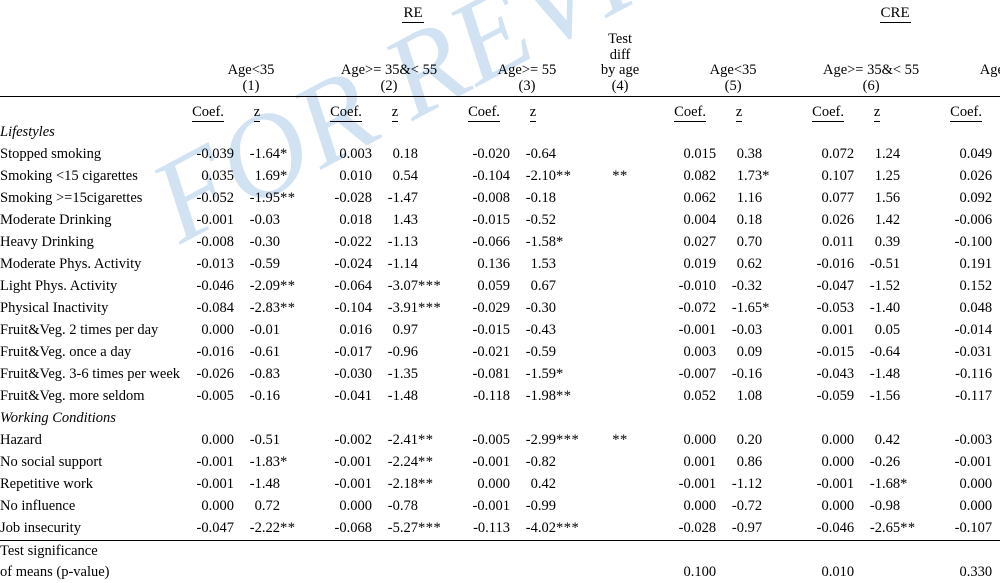 The height and width of the screenshot is (583, 1000). What do you see at coordinates (654, 572) in the screenshot?
I see `footer-pad-gap` at bounding box center [654, 572].